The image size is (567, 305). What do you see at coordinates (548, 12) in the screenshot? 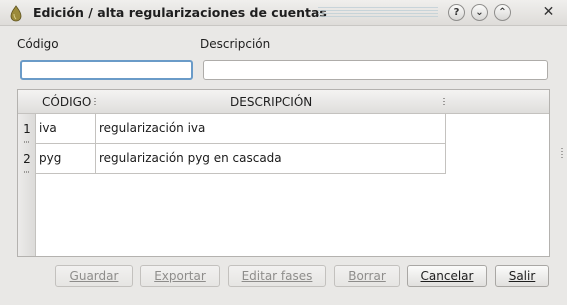
I see `close-icon: ✕` at bounding box center [548, 12].